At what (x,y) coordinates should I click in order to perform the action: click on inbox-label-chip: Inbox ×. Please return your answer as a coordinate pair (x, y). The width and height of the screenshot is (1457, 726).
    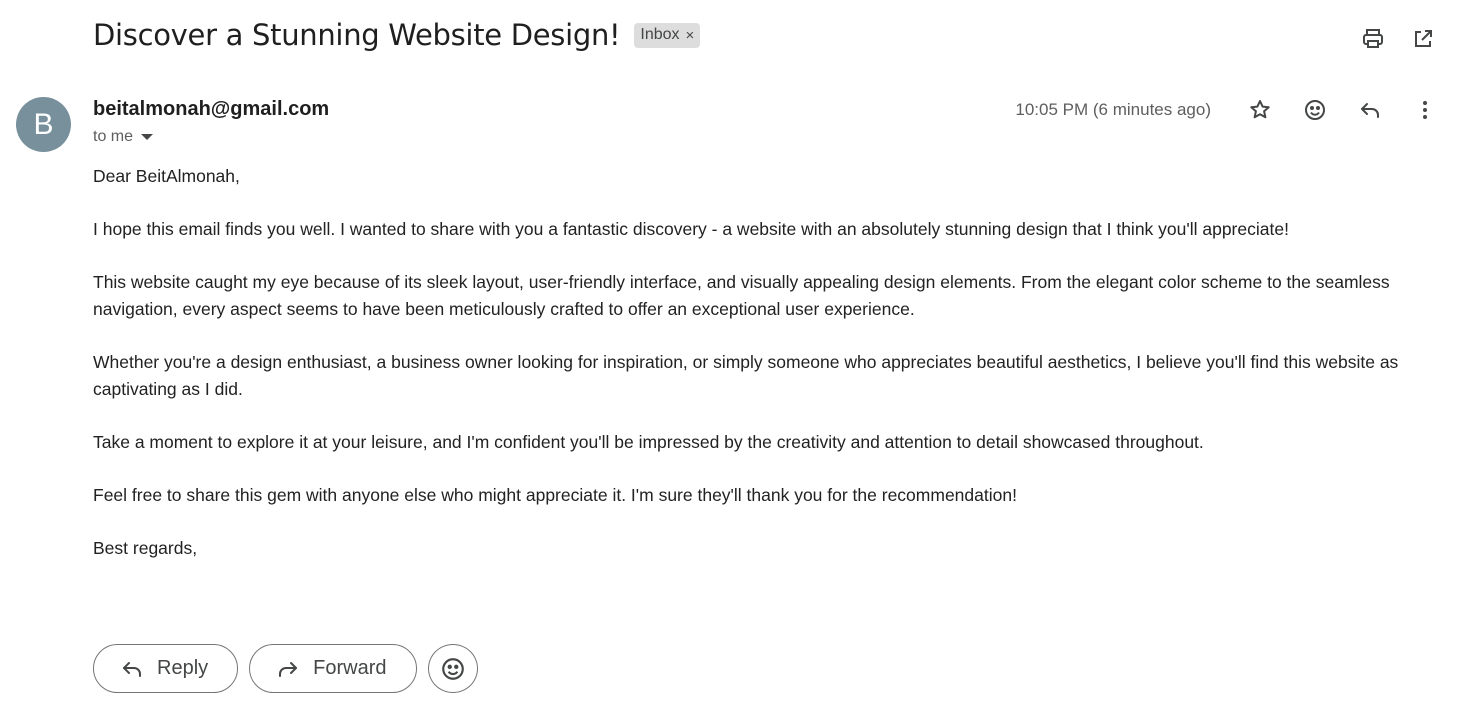
    Looking at the image, I should click on (667, 35).